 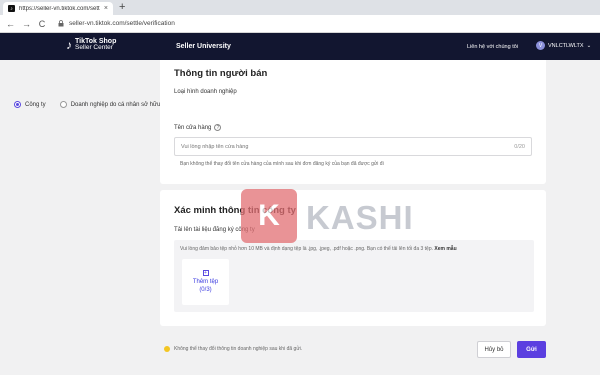 I want to click on radio-sole-proprietor-label: Doanh nghiệp do cá nhân sở hữu, so click(x=115, y=104).